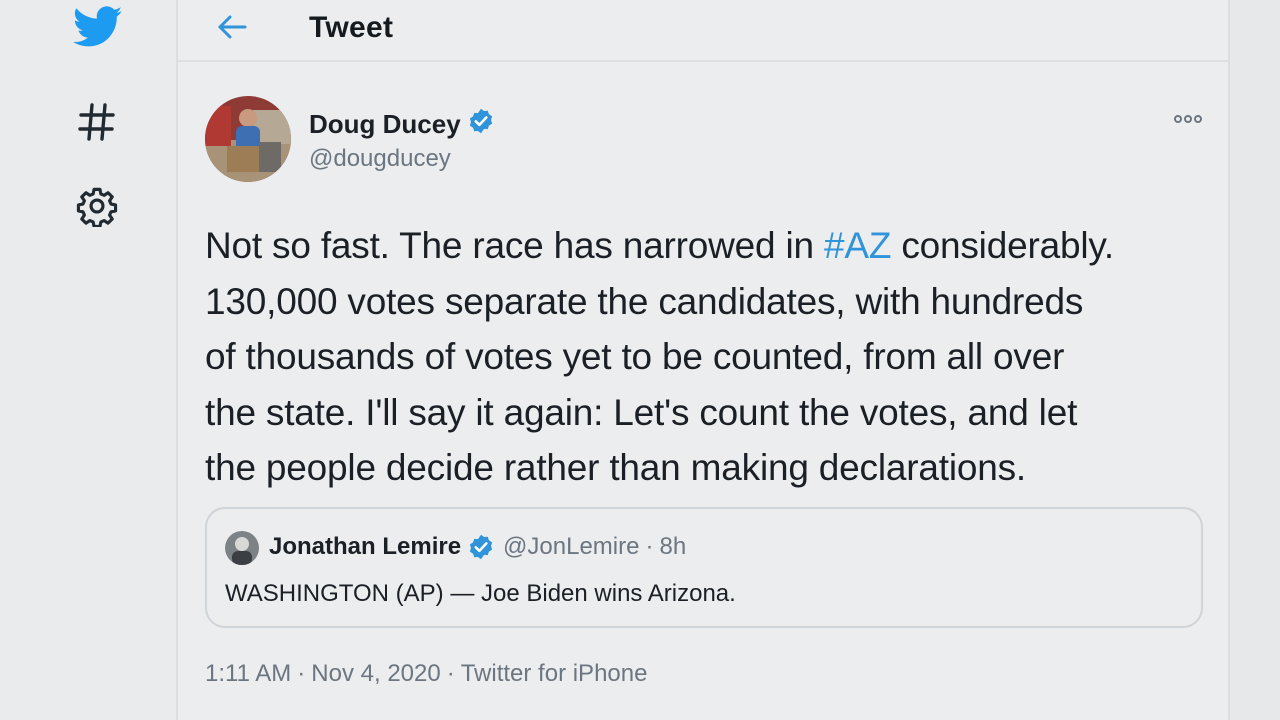 This screenshot has height=720, width=1280. I want to click on back-button, so click(232, 29).